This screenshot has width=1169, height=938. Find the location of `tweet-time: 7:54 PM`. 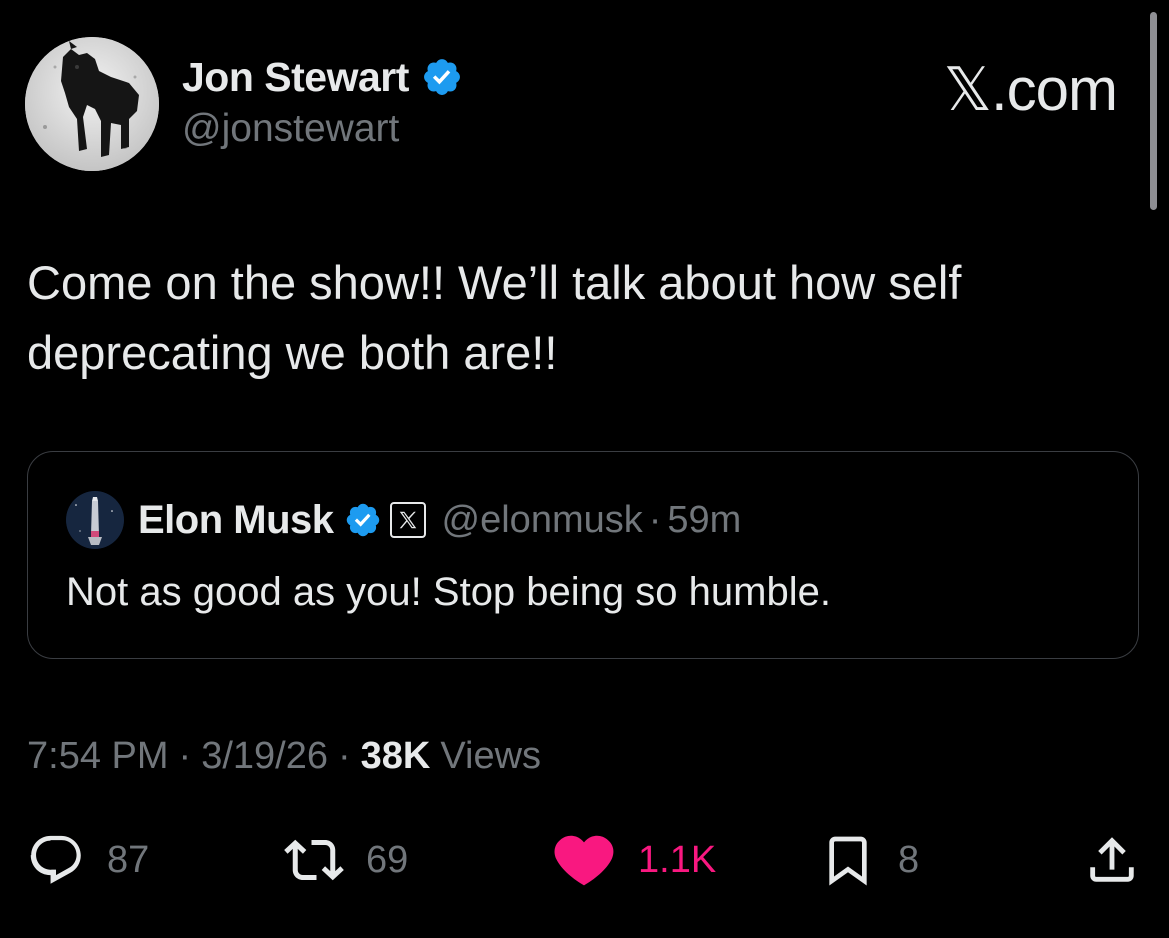

tweet-time: 7:54 PM is located at coordinates (98, 756).